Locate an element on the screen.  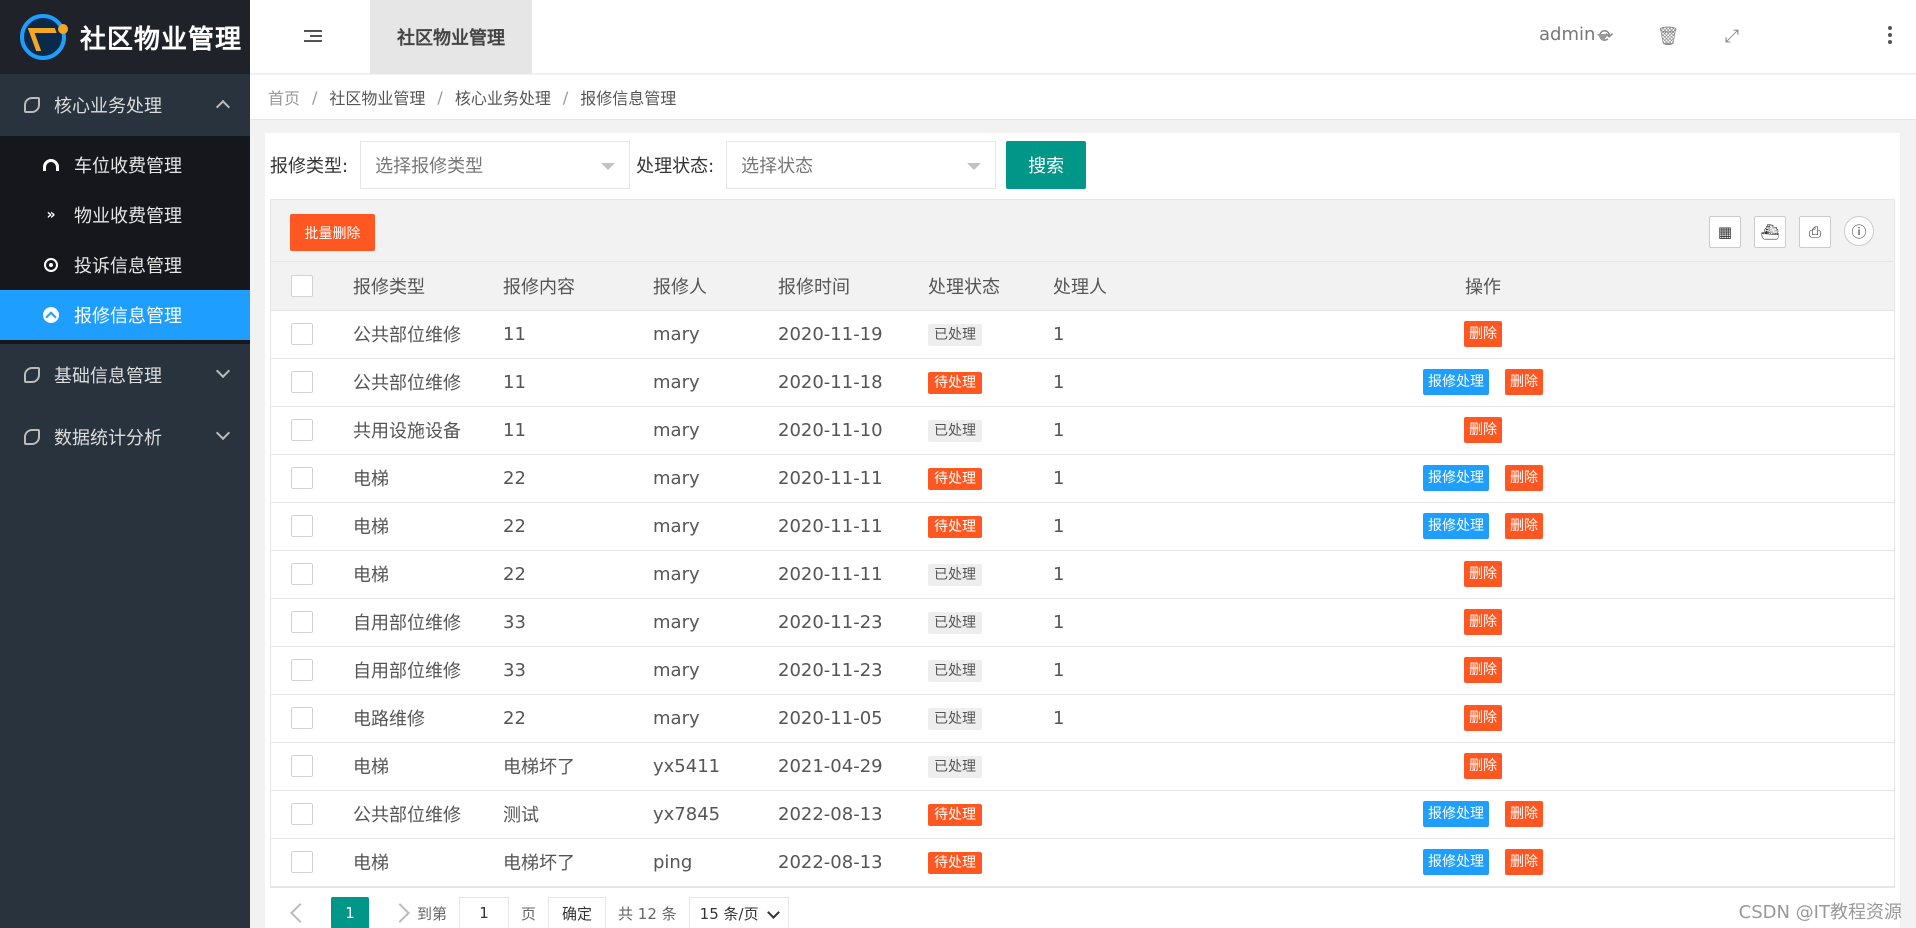
column-header: 报修时间 is located at coordinates (853, 286).